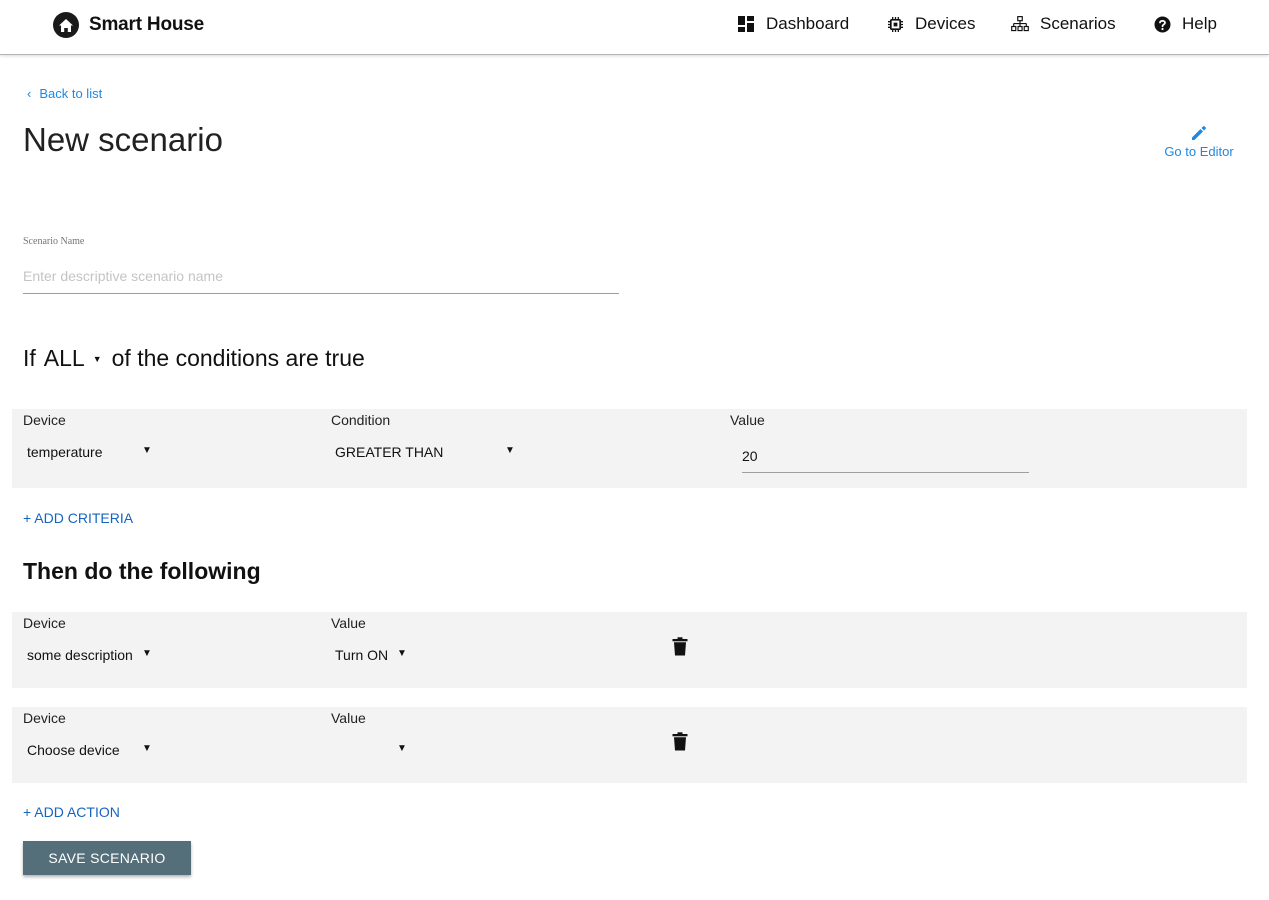 This screenshot has height=900, width=1269. I want to click on action-value-select: ▼, so click(371, 750).